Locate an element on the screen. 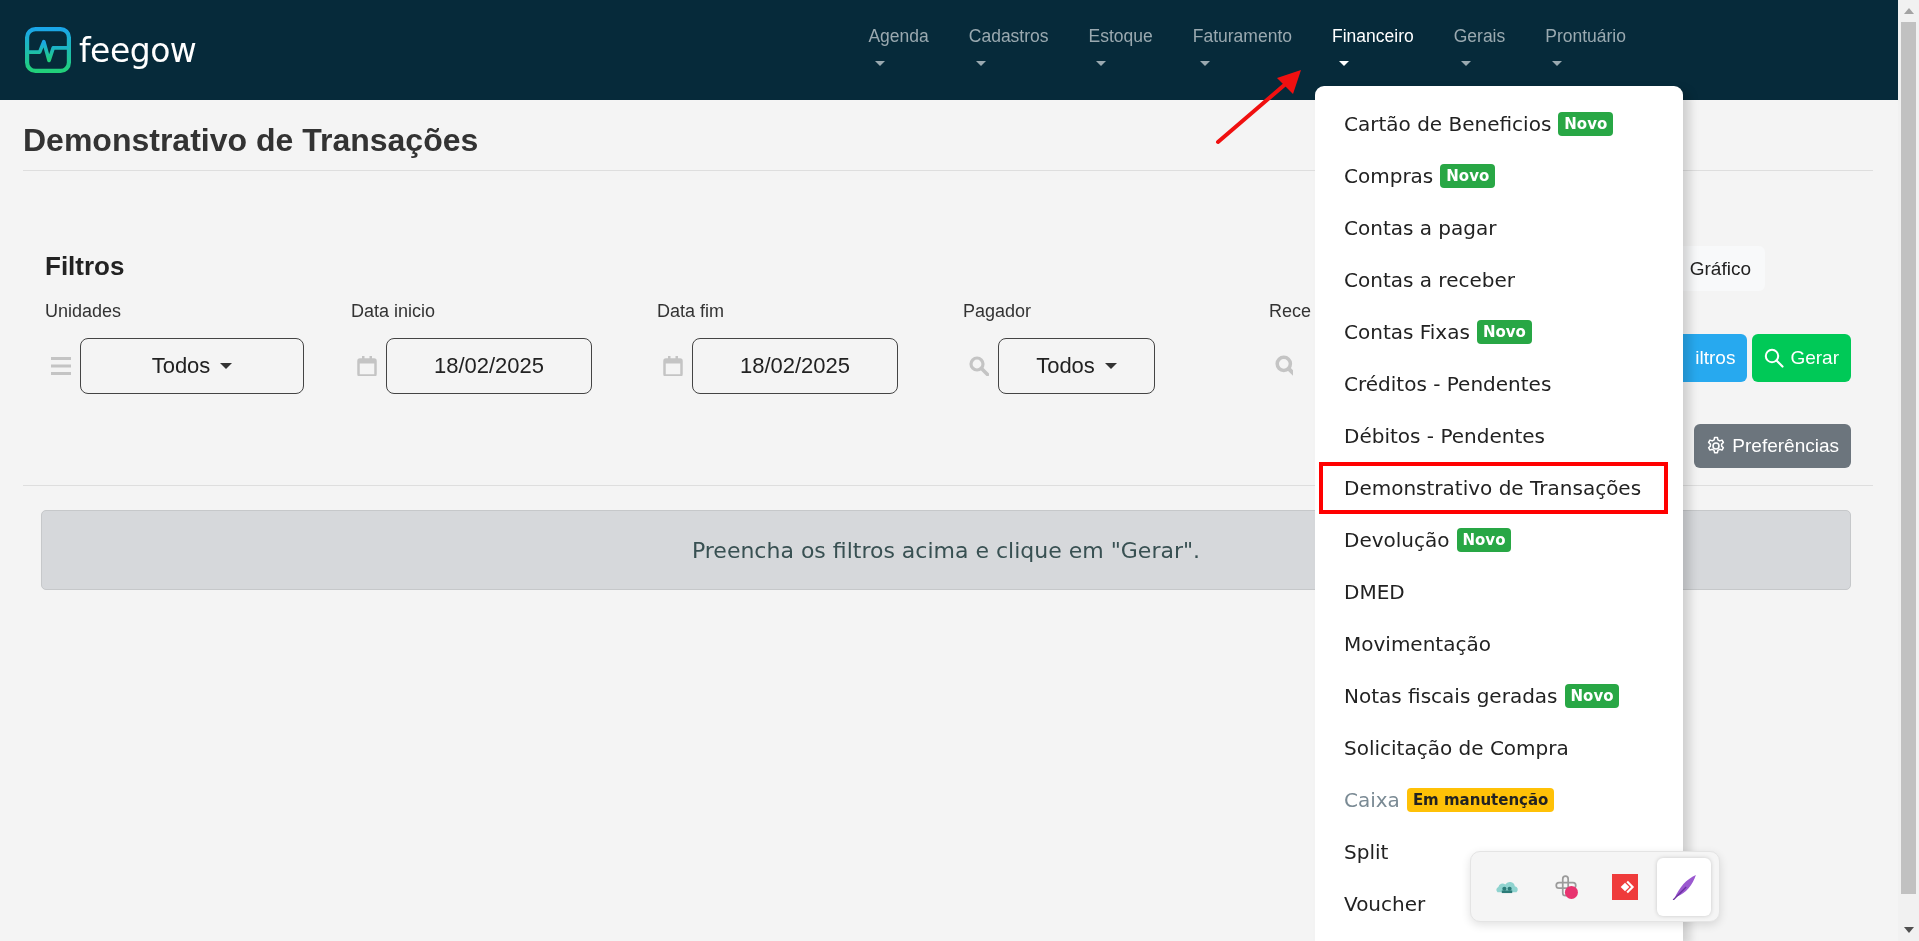 Image resolution: width=1919 pixels, height=941 pixels. nav-menu-item: Financeiro is located at coordinates (1373, 46).